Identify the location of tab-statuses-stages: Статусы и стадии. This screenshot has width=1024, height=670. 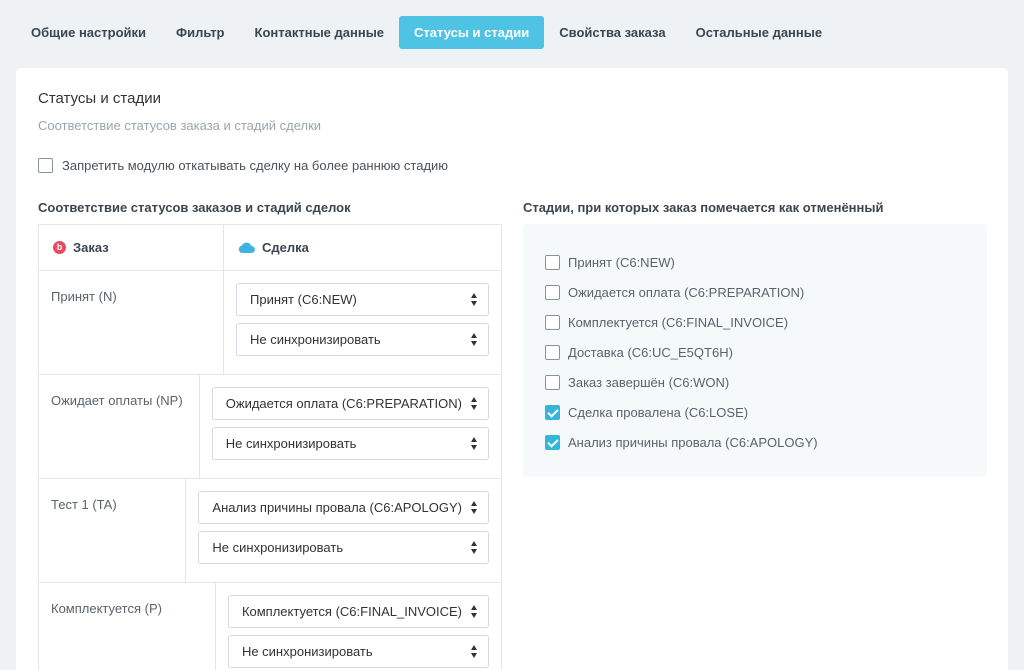
(472, 32).